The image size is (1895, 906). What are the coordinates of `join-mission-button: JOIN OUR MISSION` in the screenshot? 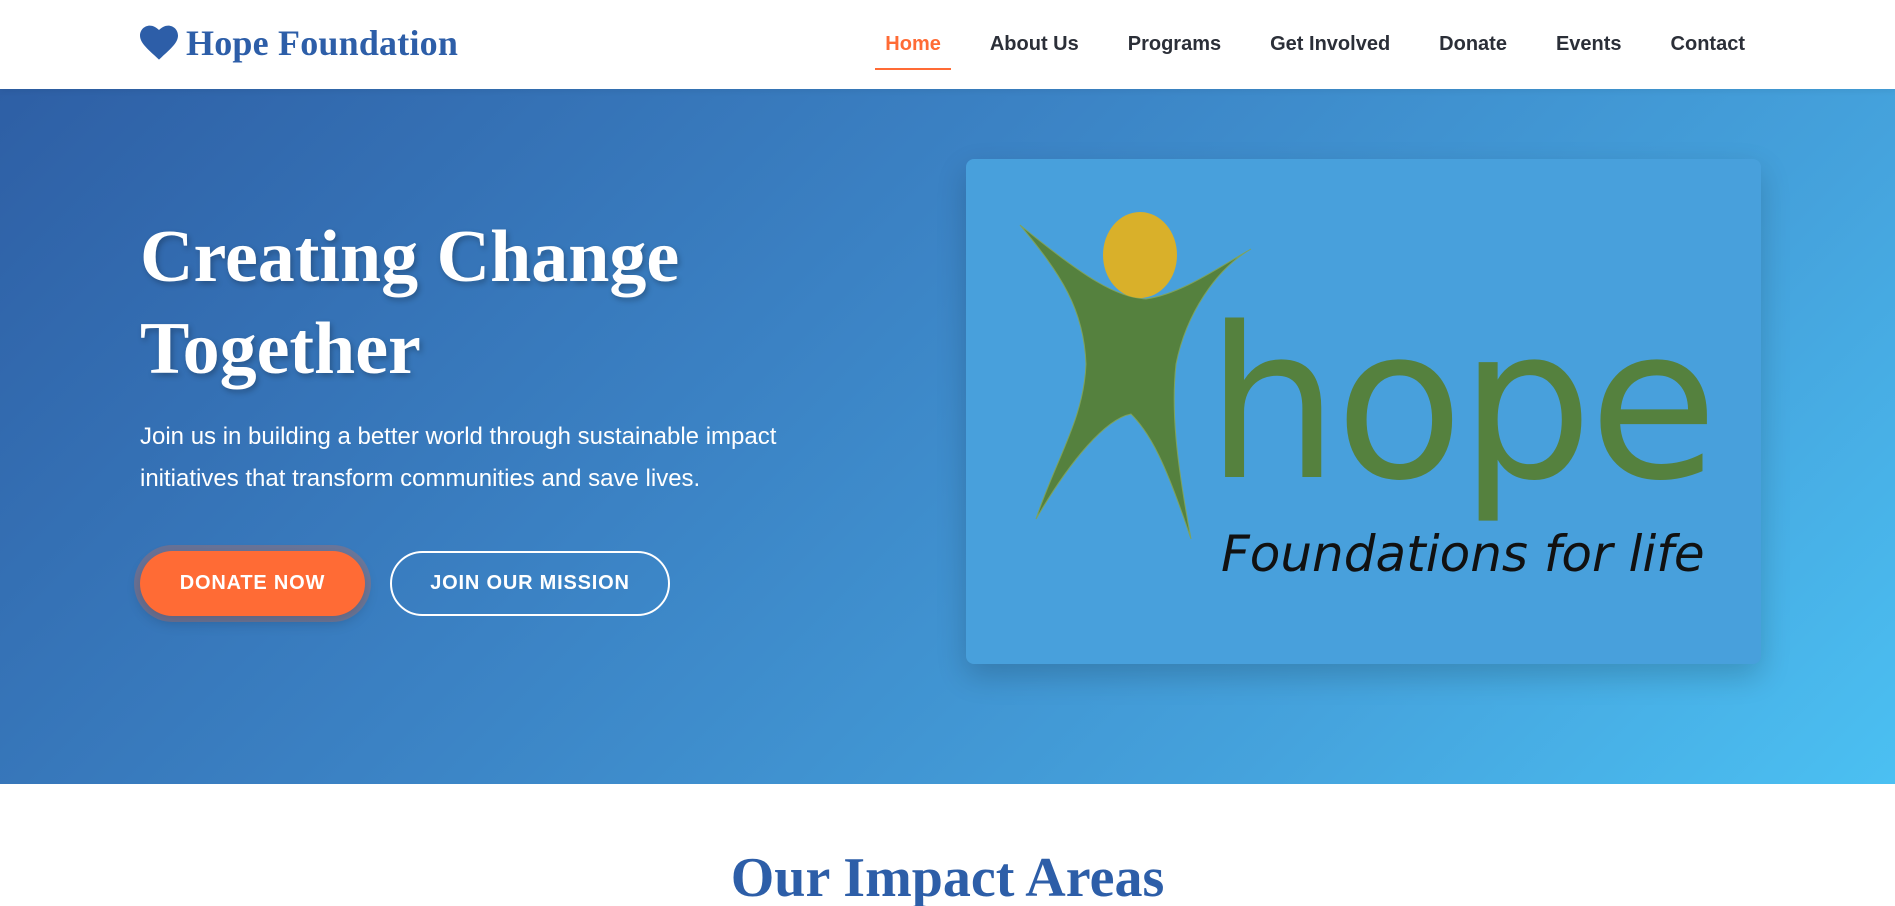 It's located at (530, 583).